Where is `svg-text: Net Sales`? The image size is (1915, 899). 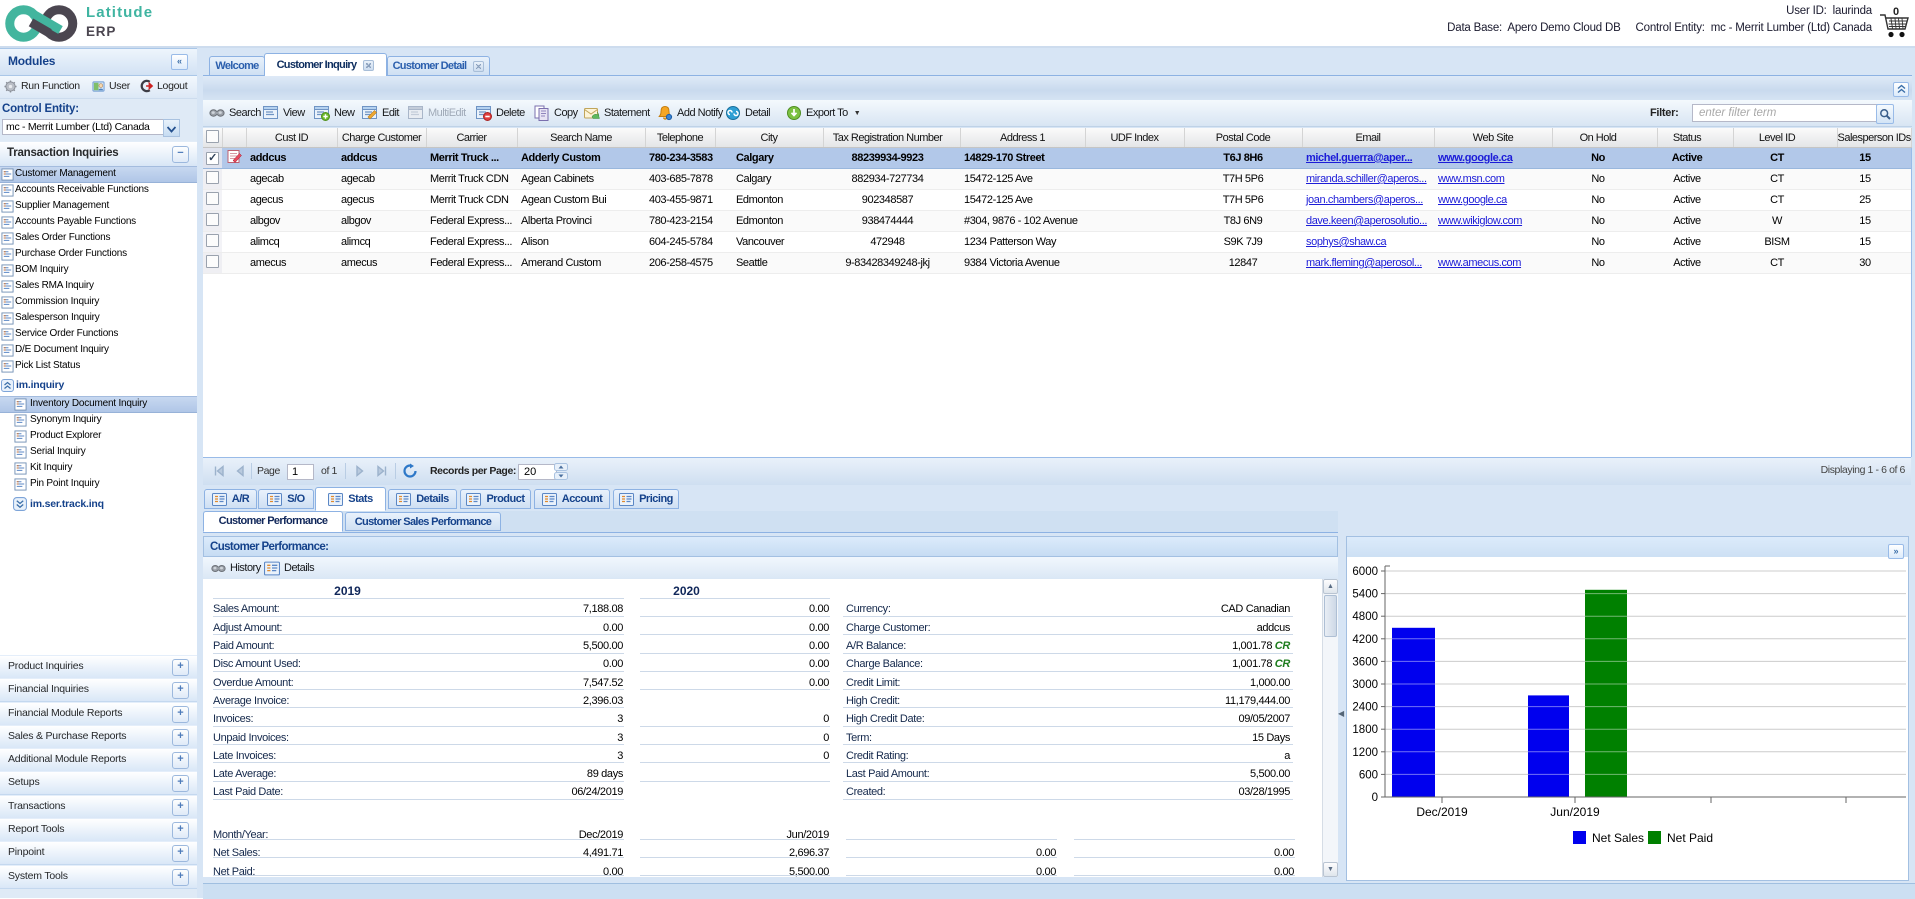
svg-text: Net Sales is located at coordinates (1618, 838).